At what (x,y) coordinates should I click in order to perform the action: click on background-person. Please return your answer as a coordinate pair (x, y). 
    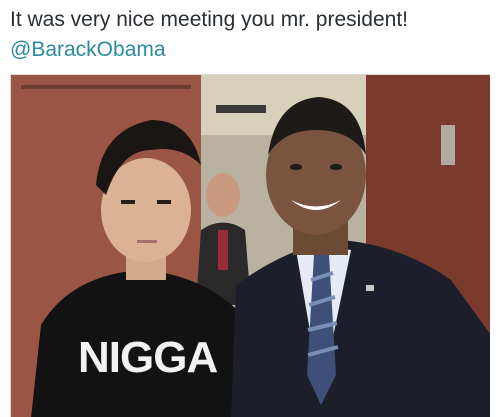
    Looking at the image, I should click on (223, 195).